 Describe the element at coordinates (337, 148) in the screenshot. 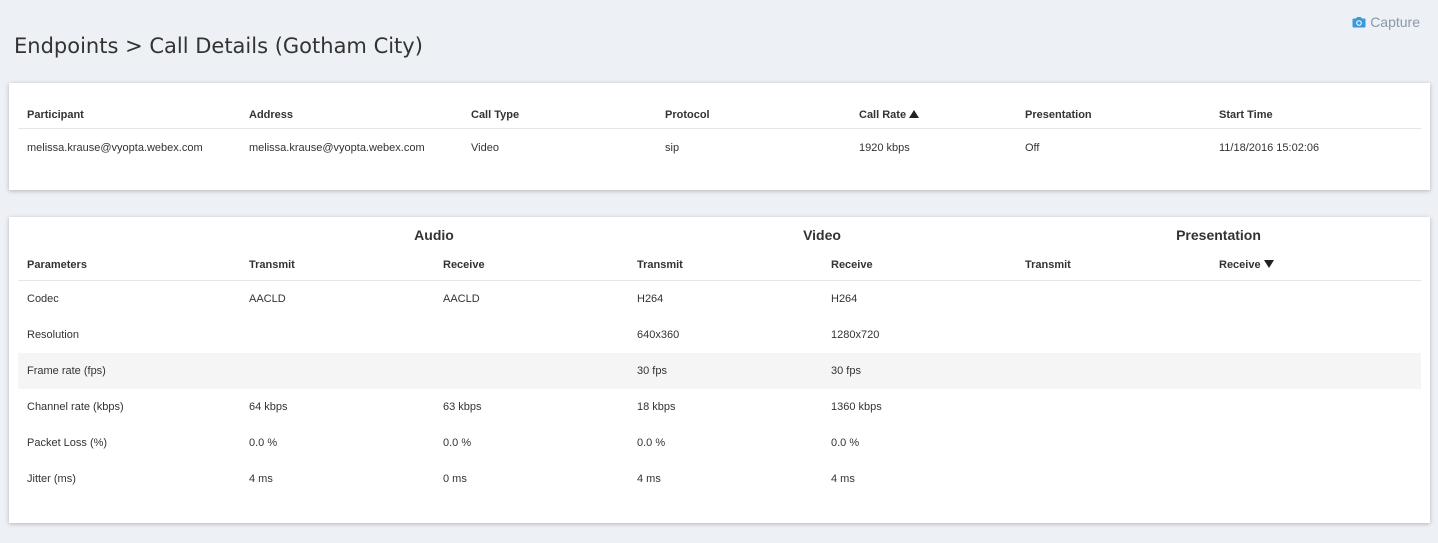

I see `cell-address: melissa.krause@vyopta.webex.com` at that location.